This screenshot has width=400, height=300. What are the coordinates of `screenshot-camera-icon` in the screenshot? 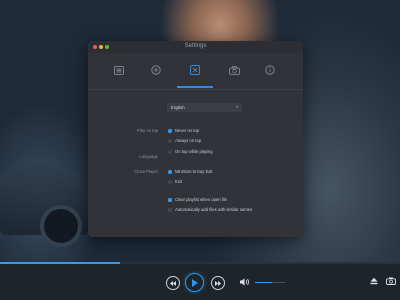 It's located at (391, 281).